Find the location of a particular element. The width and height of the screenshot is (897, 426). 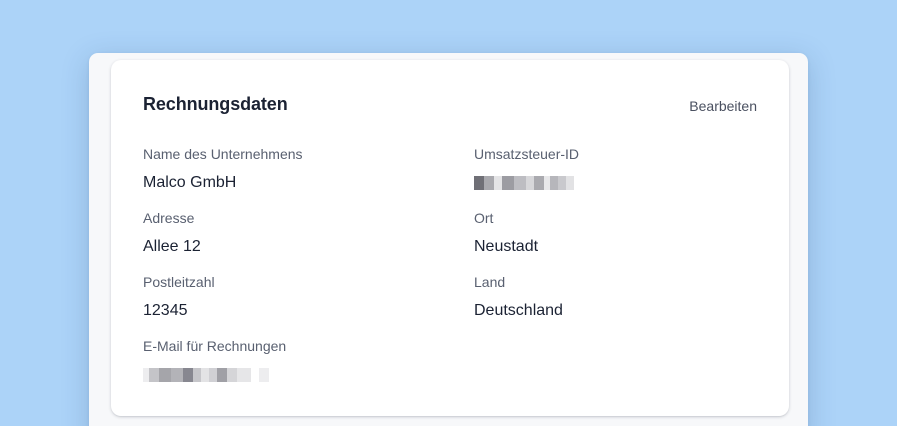

city-value: Neustadt is located at coordinates (506, 246).